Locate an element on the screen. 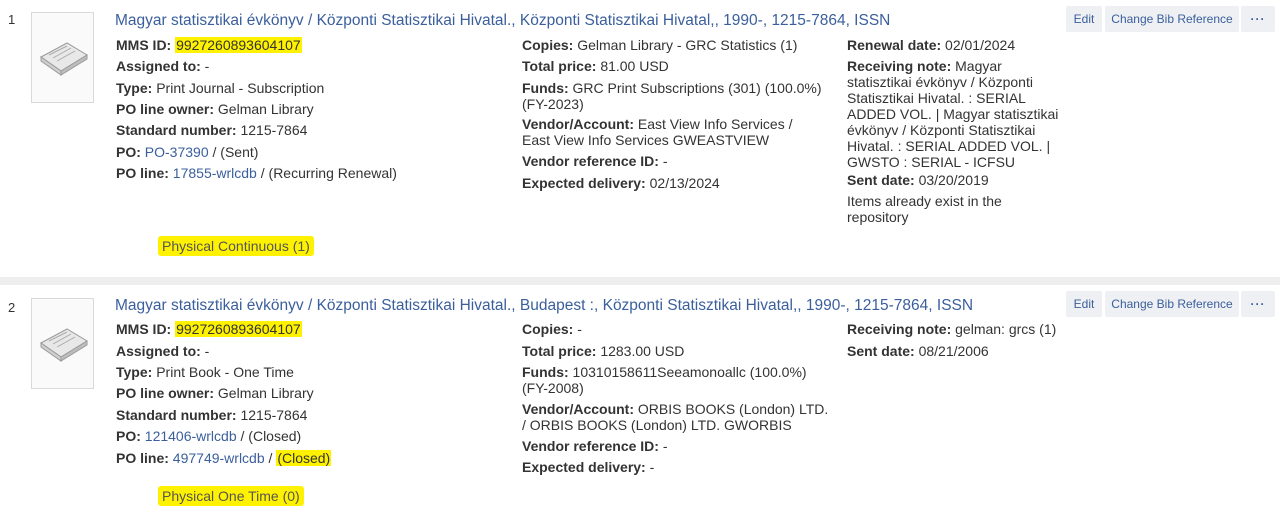 Image resolution: width=1280 pixels, height=530 pixels. book-thumbnail-icon is located at coordinates (62, 343).